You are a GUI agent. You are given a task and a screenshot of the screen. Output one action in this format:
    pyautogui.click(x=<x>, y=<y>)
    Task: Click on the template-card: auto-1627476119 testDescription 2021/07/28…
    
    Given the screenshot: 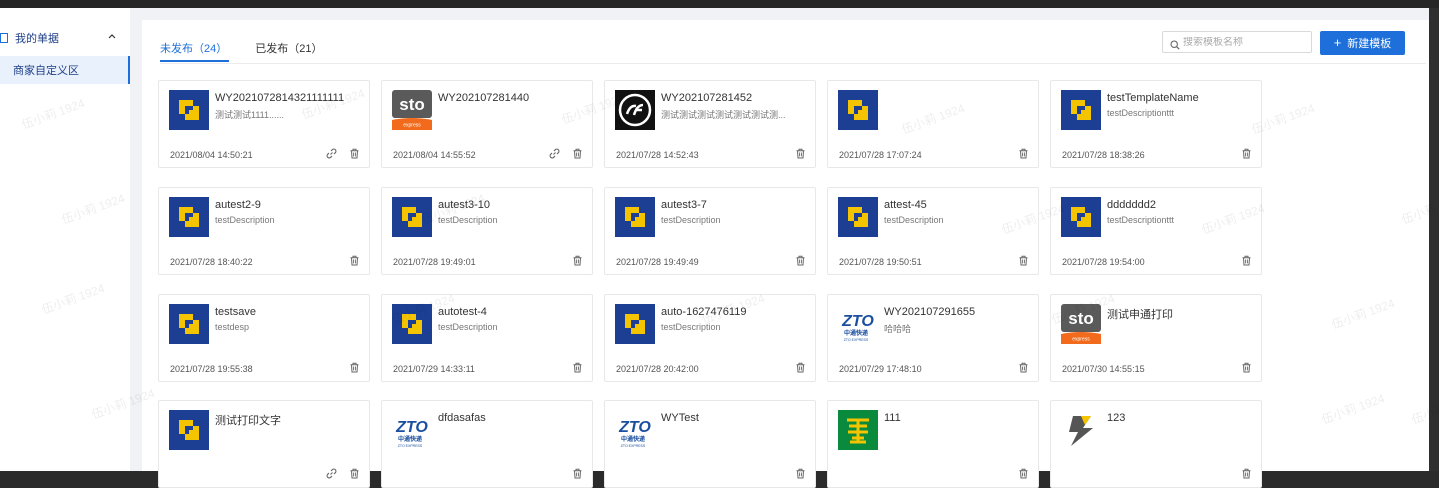 What is the action you would take?
    pyautogui.click(x=710, y=338)
    